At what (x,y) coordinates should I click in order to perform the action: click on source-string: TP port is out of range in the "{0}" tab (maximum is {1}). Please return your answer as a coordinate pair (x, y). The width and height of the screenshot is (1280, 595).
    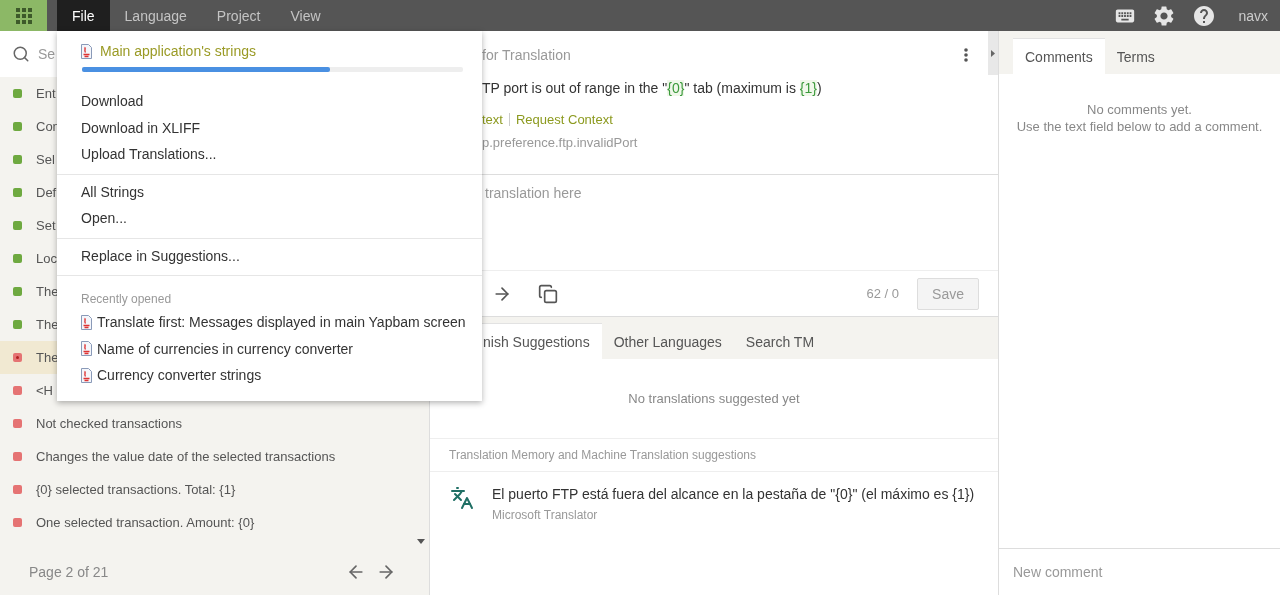
    Looking at the image, I should click on (652, 88).